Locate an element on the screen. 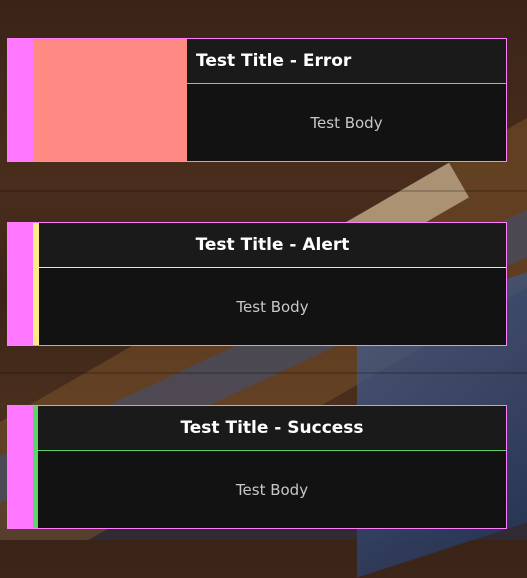 This screenshot has height=578, width=527. toast-header: Test Title - Success is located at coordinates (272, 428).